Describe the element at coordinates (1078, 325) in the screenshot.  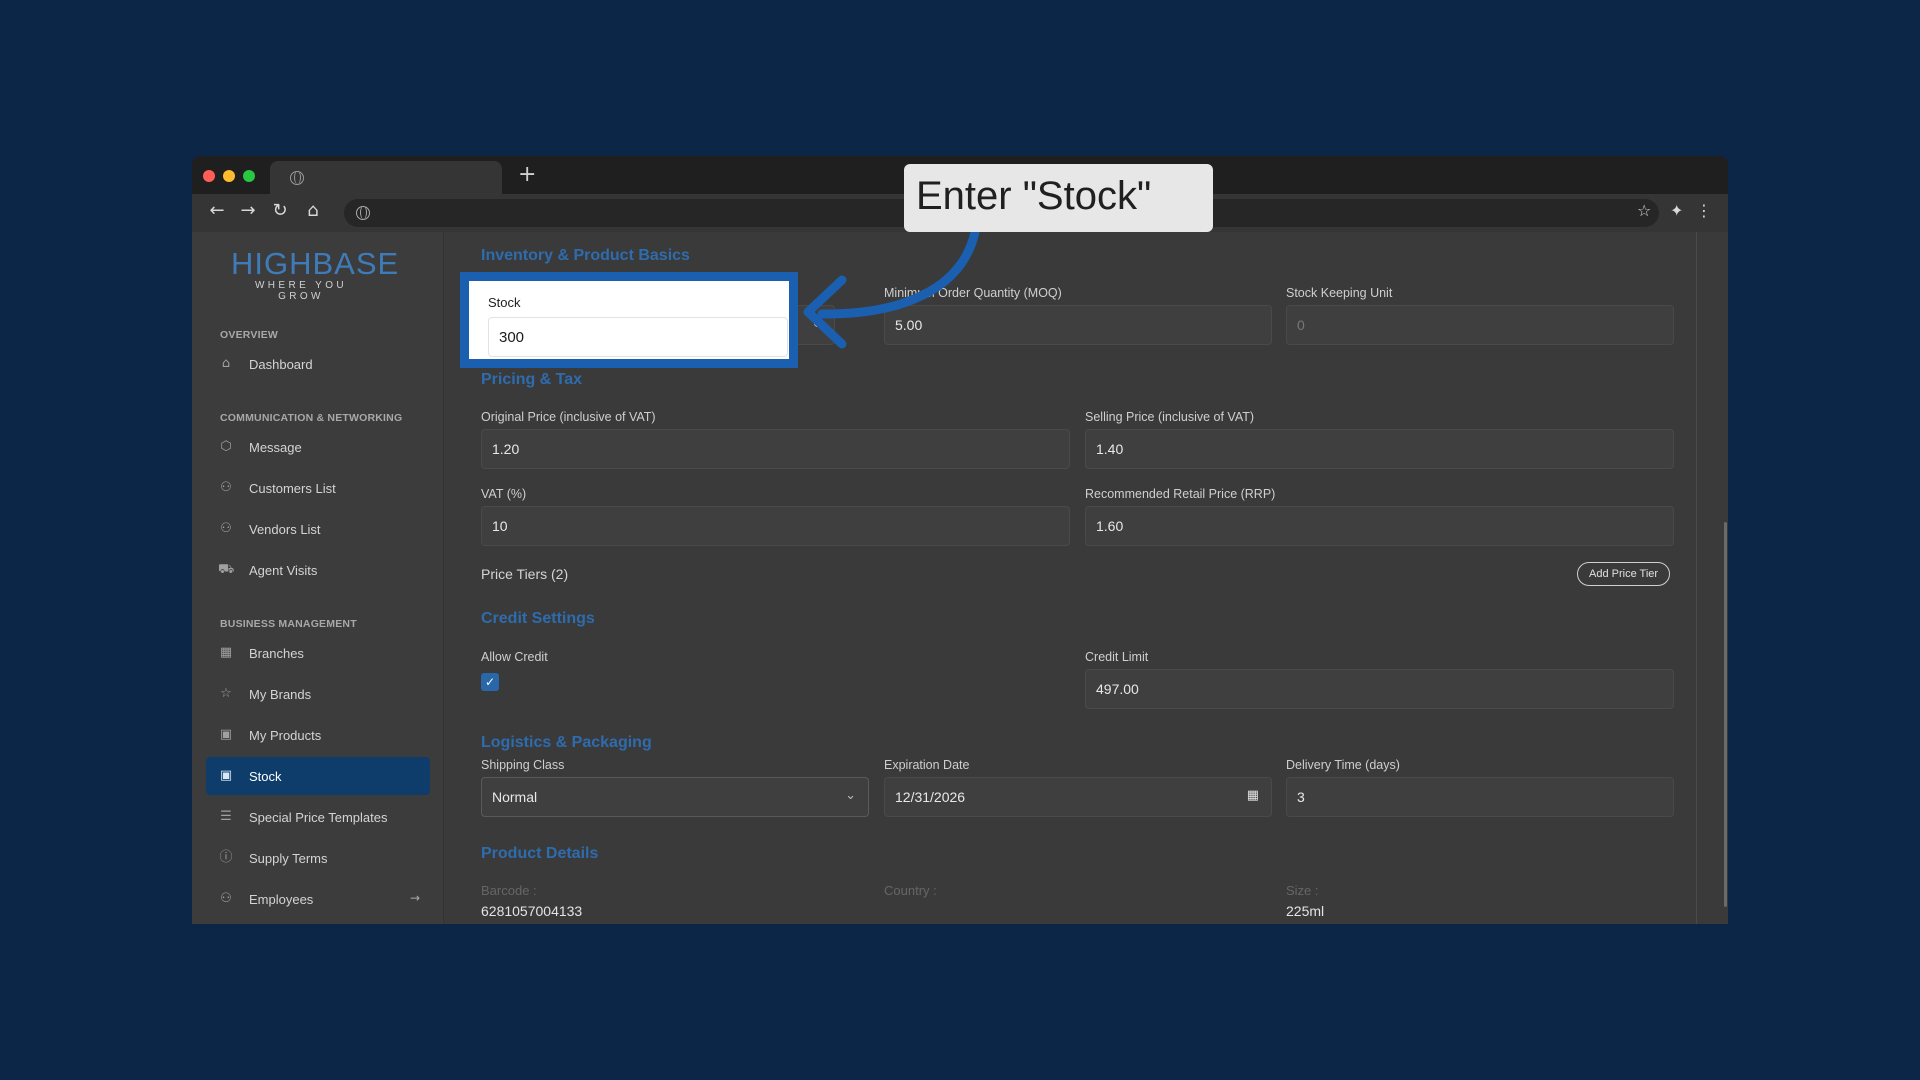
I see `moq-input: 5.00` at that location.